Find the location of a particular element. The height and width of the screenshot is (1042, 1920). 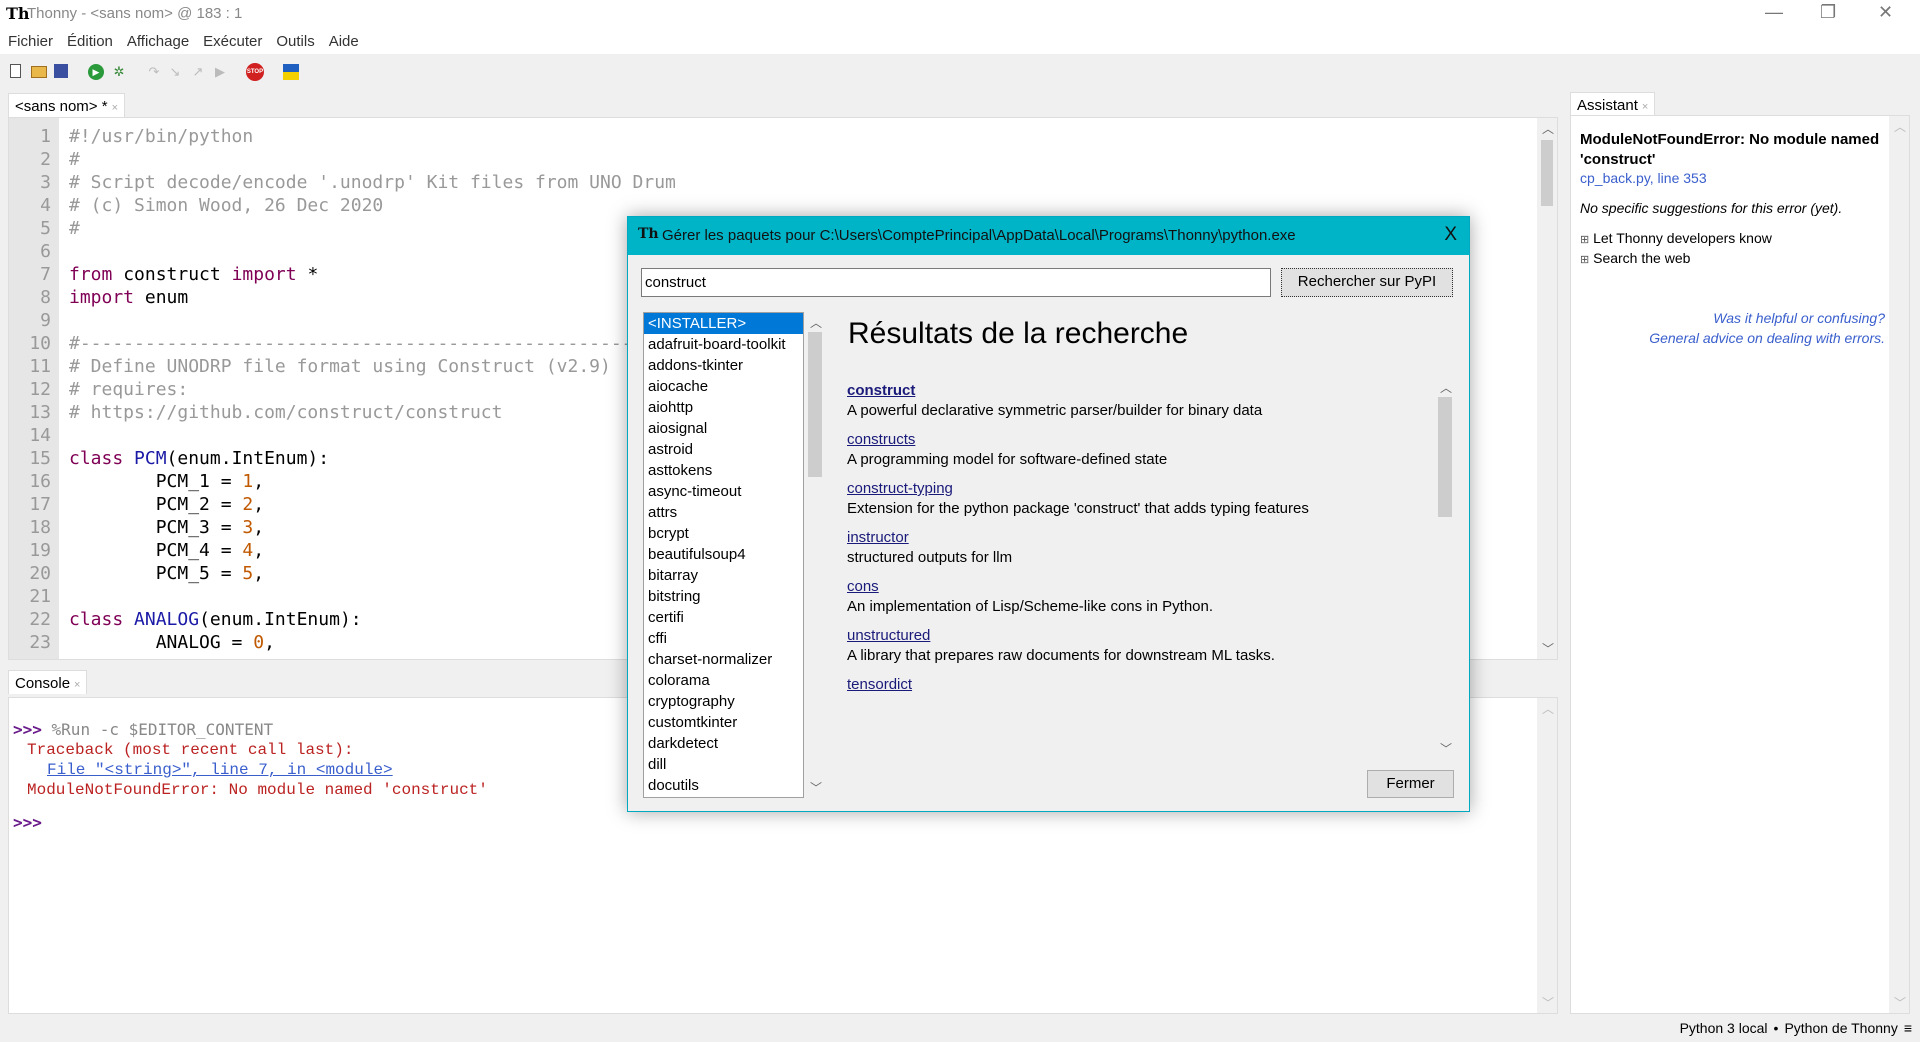

feedback-link: Was it helpful or confusing? is located at coordinates (1799, 318).